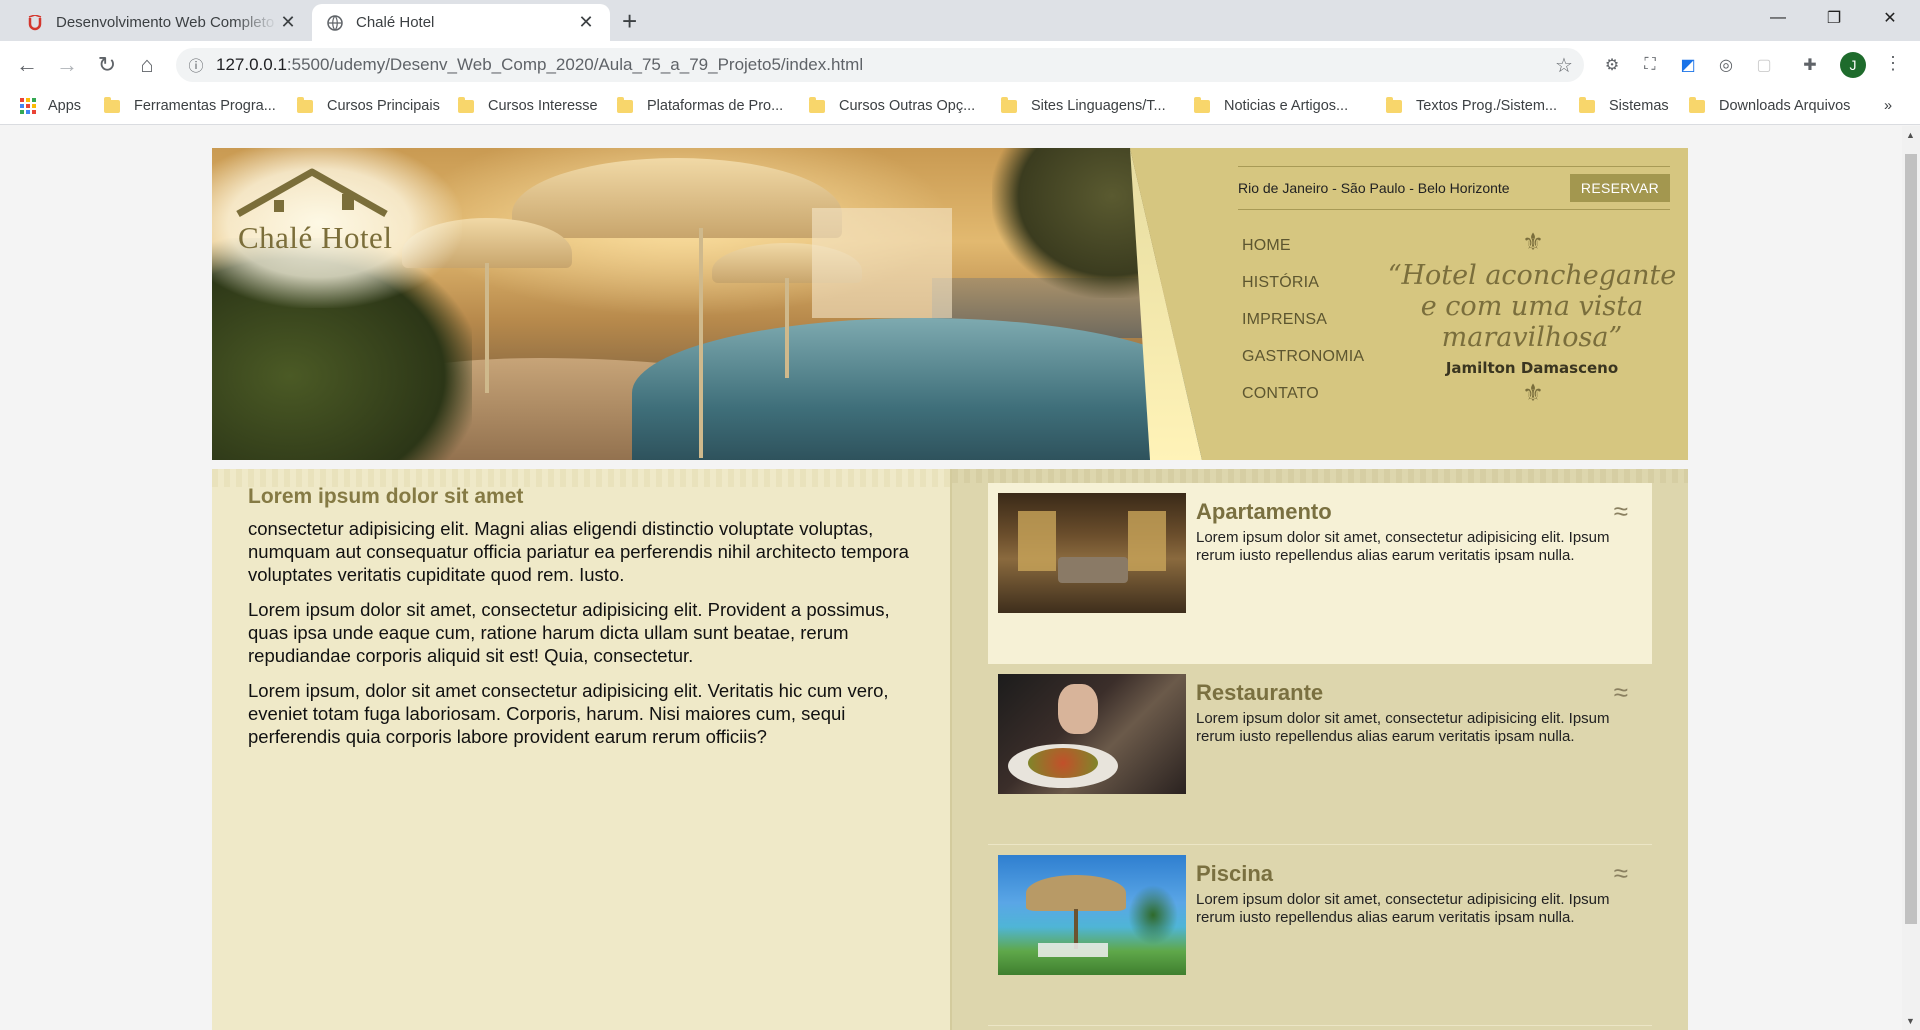  Describe the element at coordinates (1910, 1021) in the screenshot. I see `scroll-down-icon: ▼` at that location.